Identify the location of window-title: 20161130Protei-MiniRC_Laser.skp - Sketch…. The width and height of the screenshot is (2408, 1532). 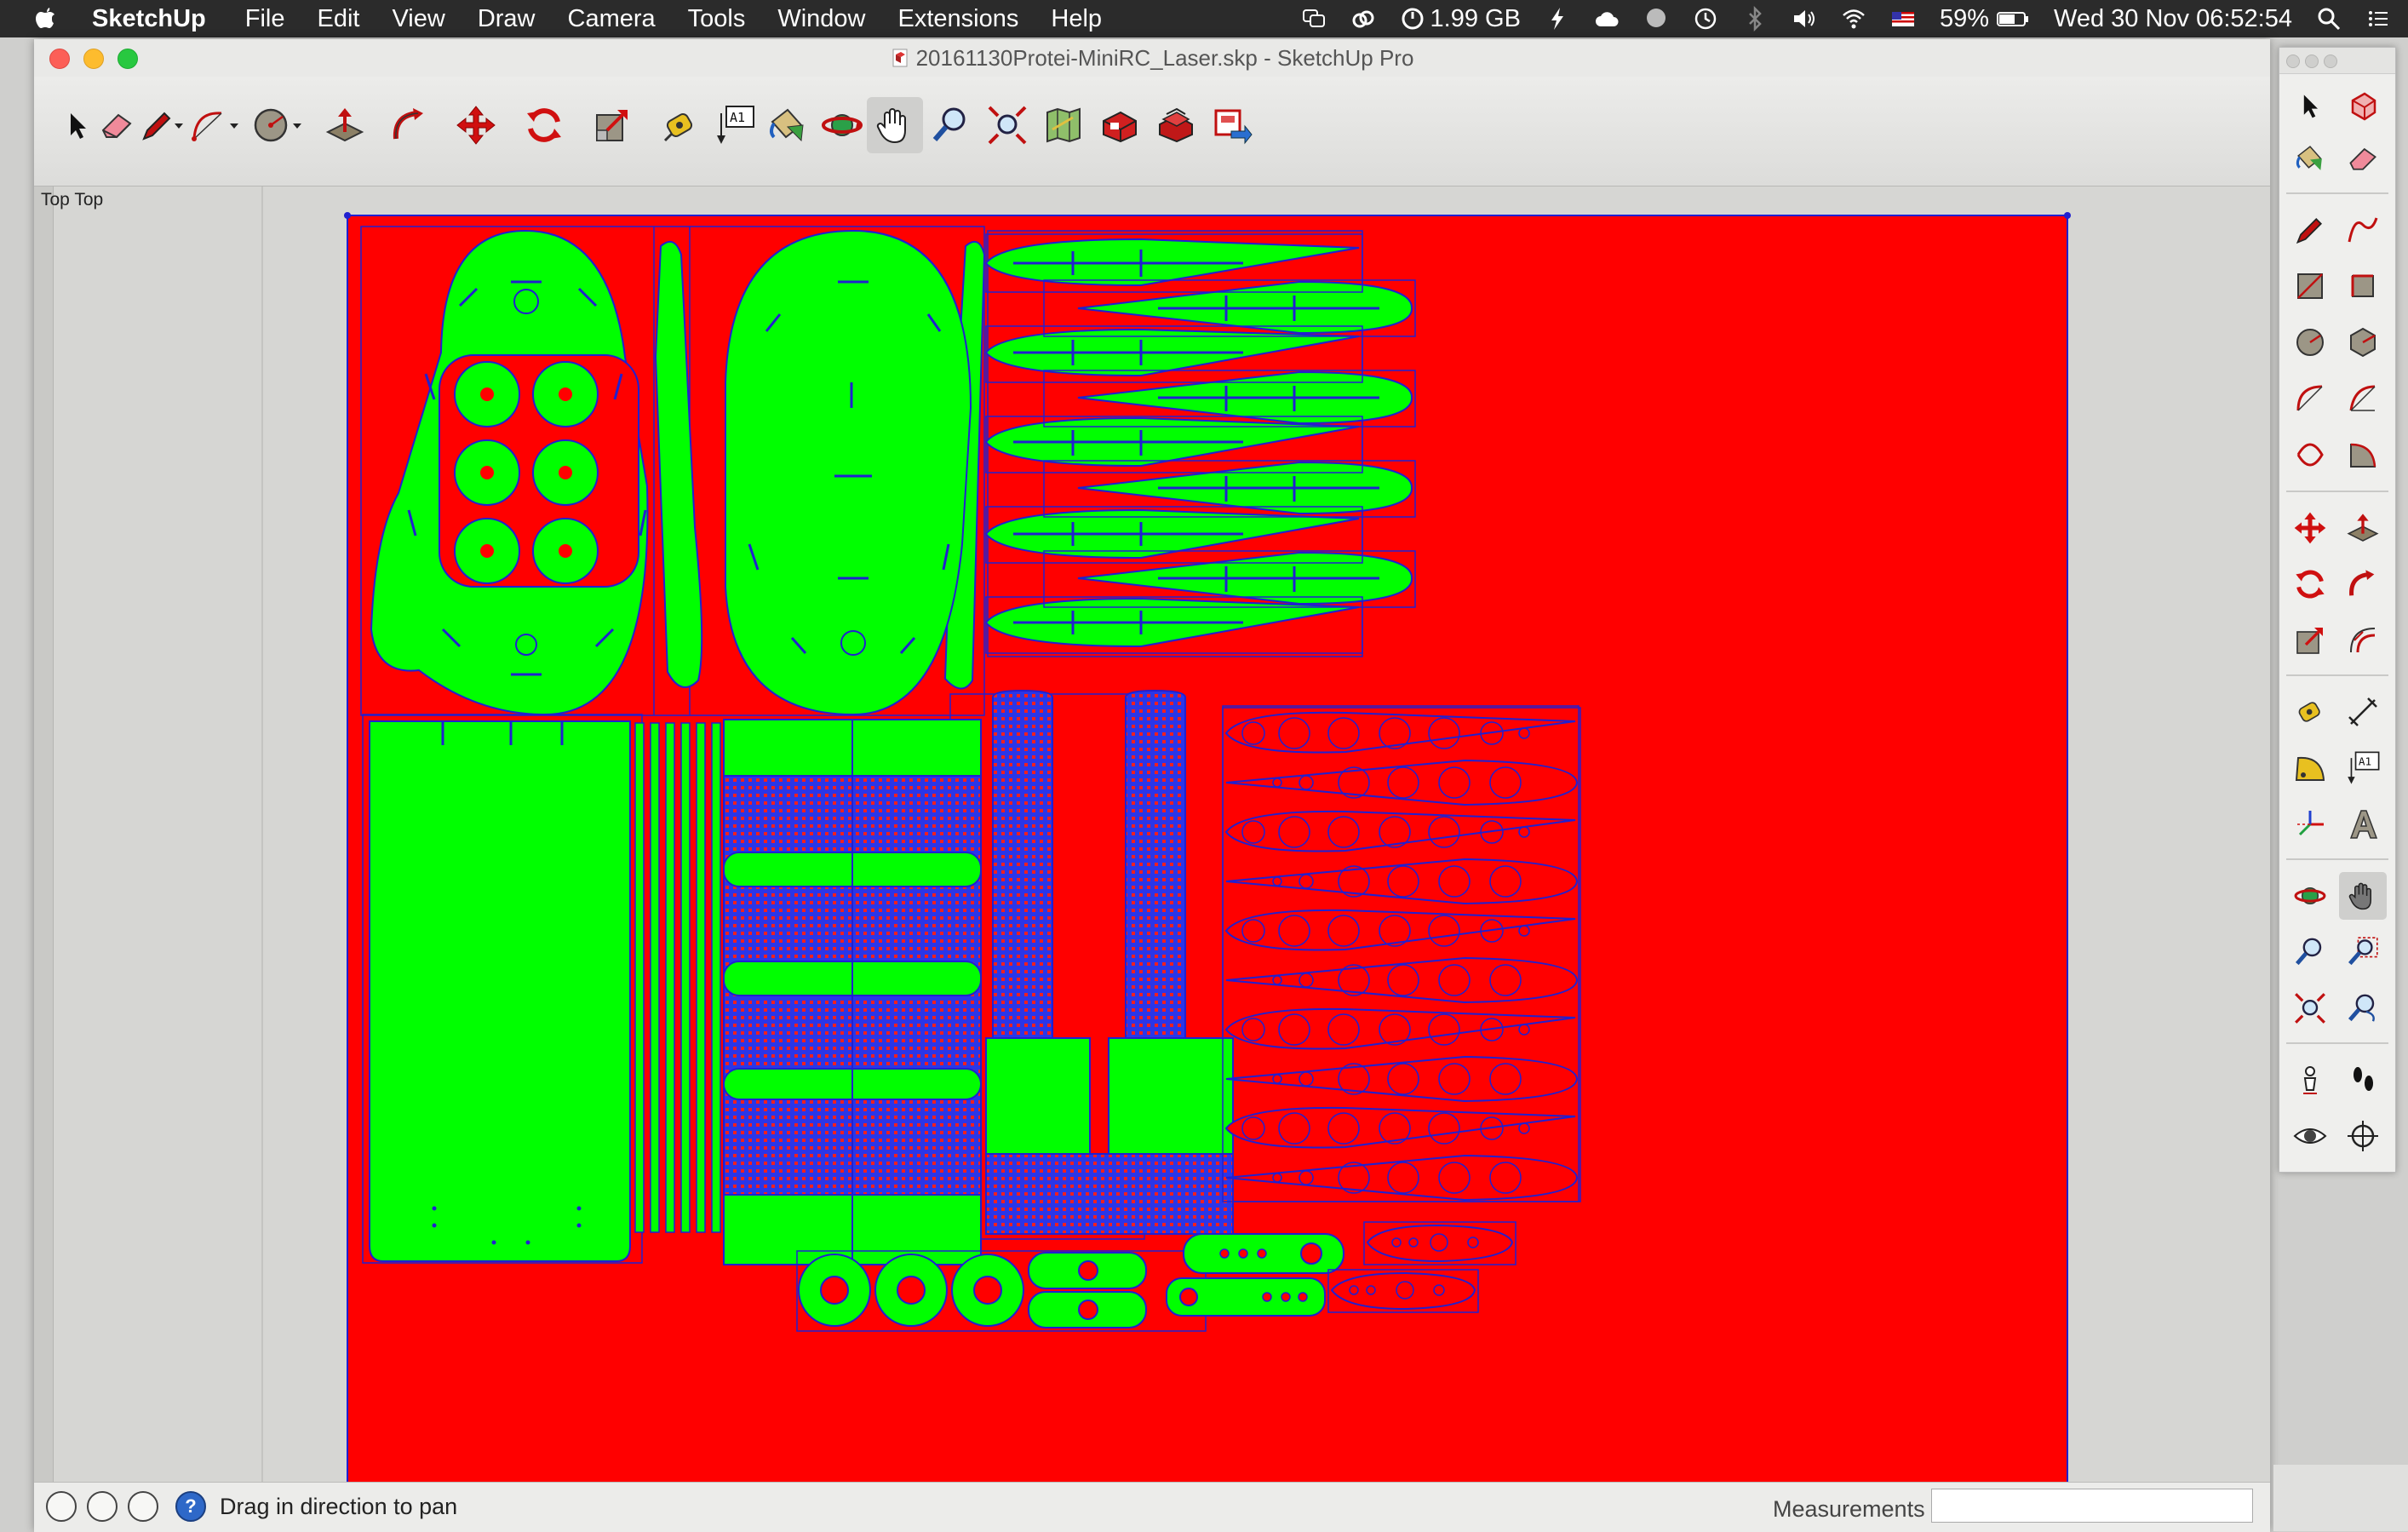
(1152, 58).